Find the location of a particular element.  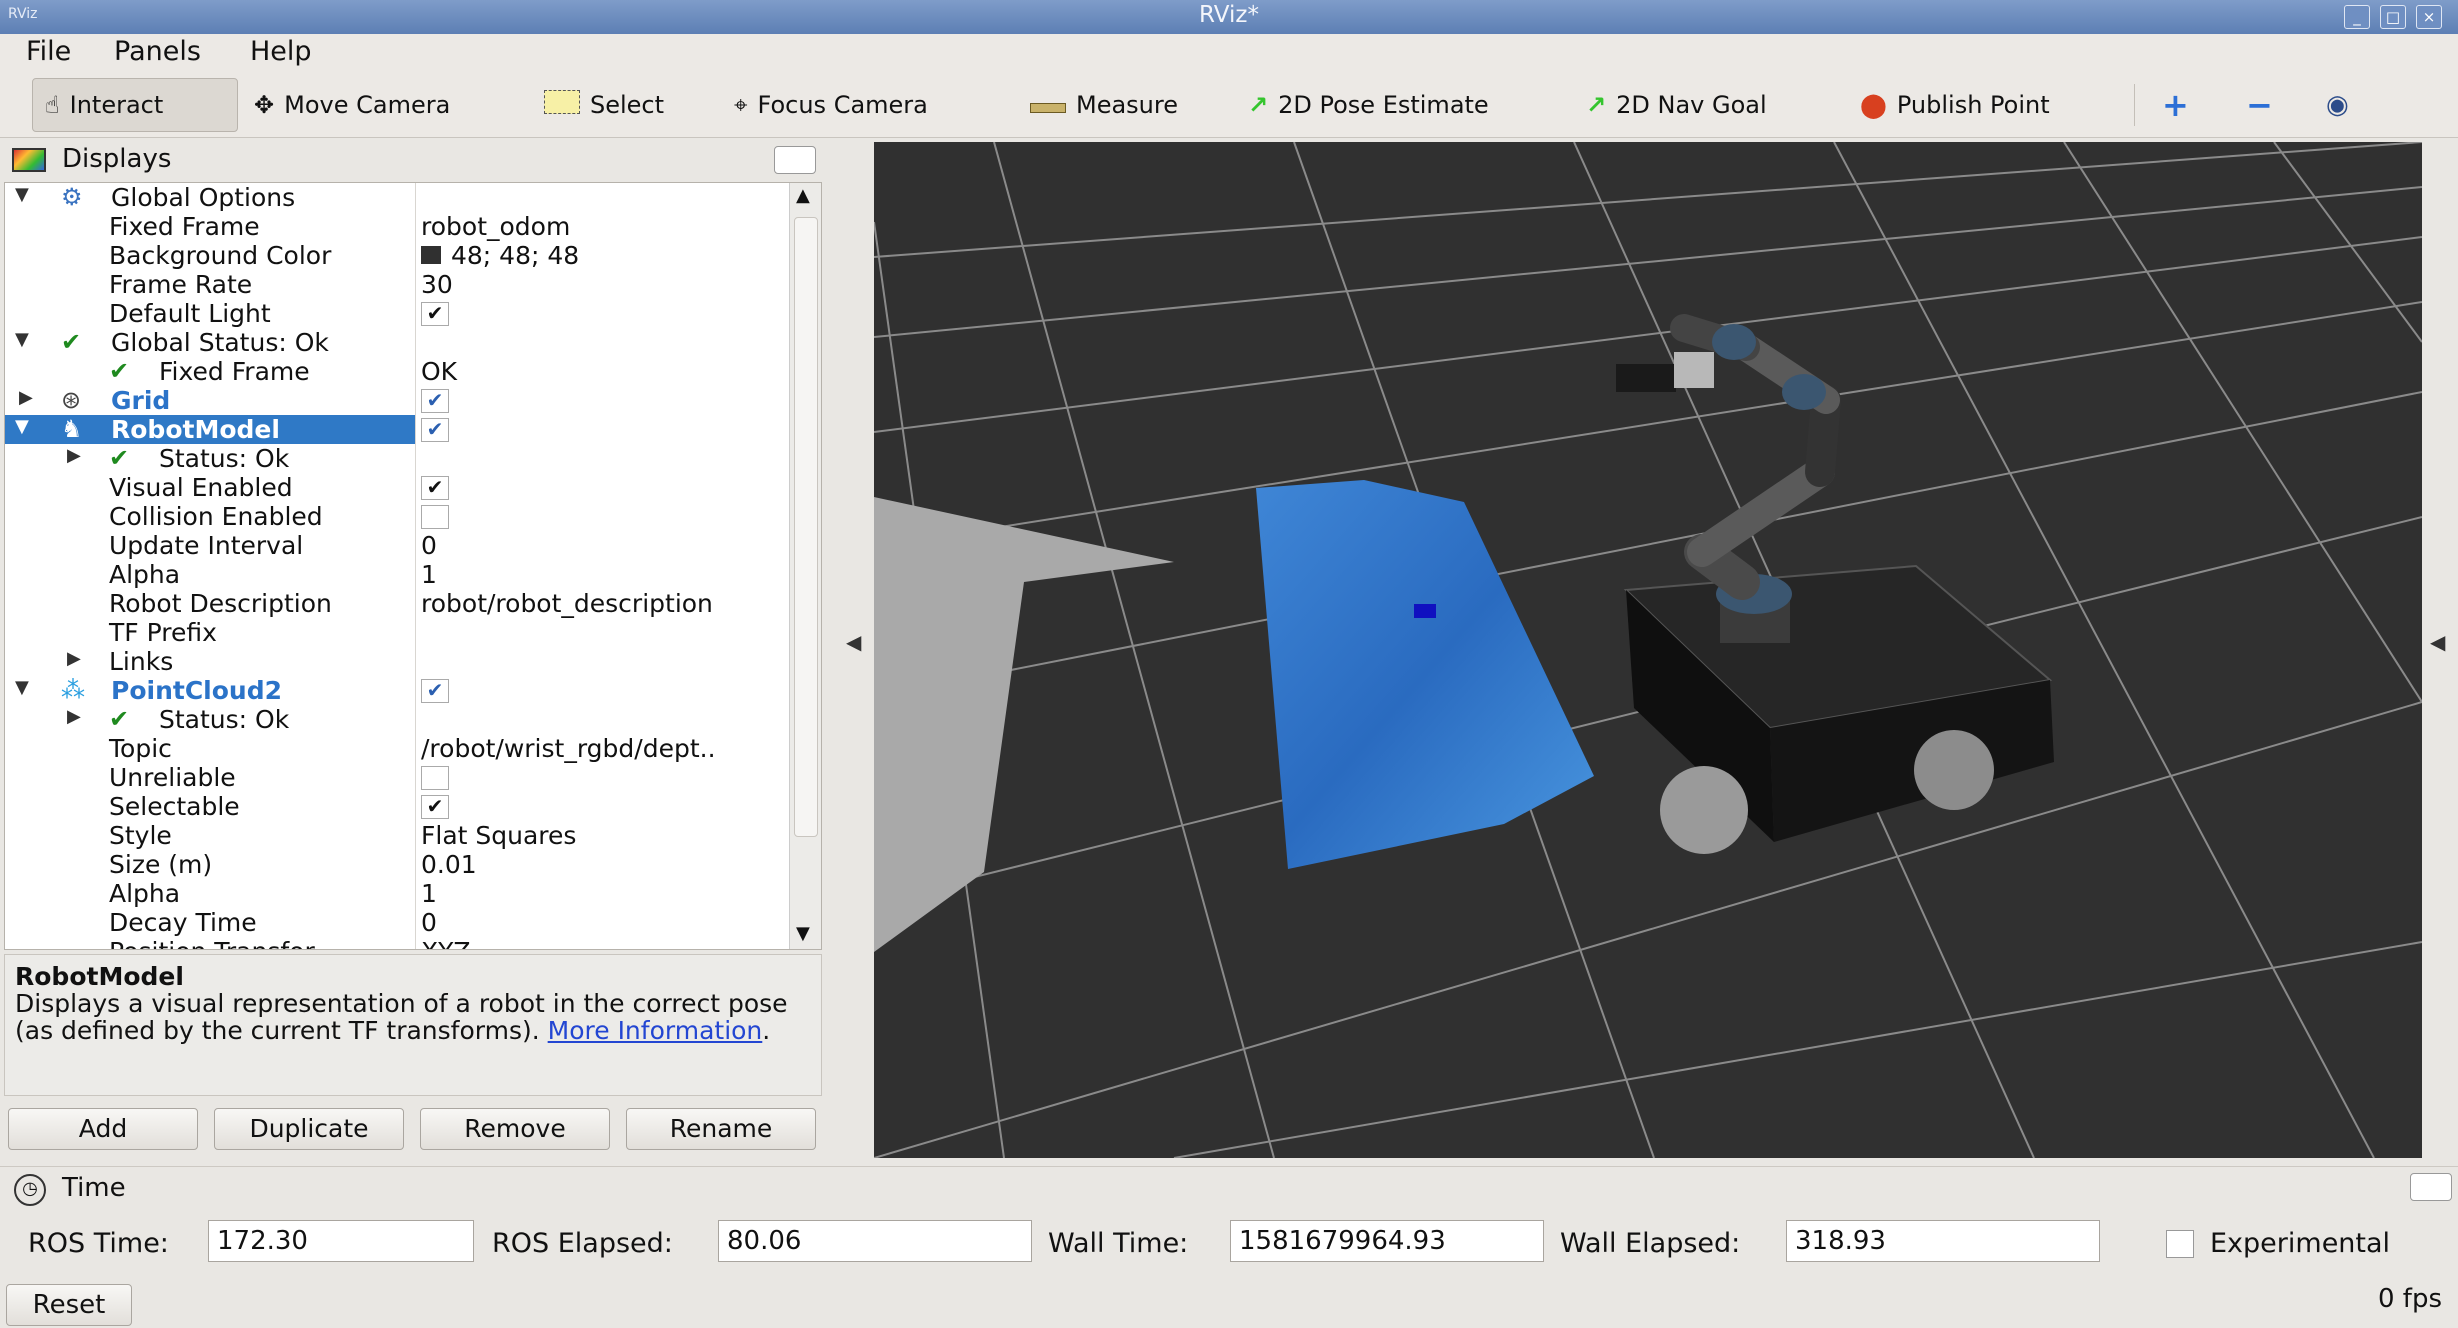

close-button: × is located at coordinates (2429, 17).